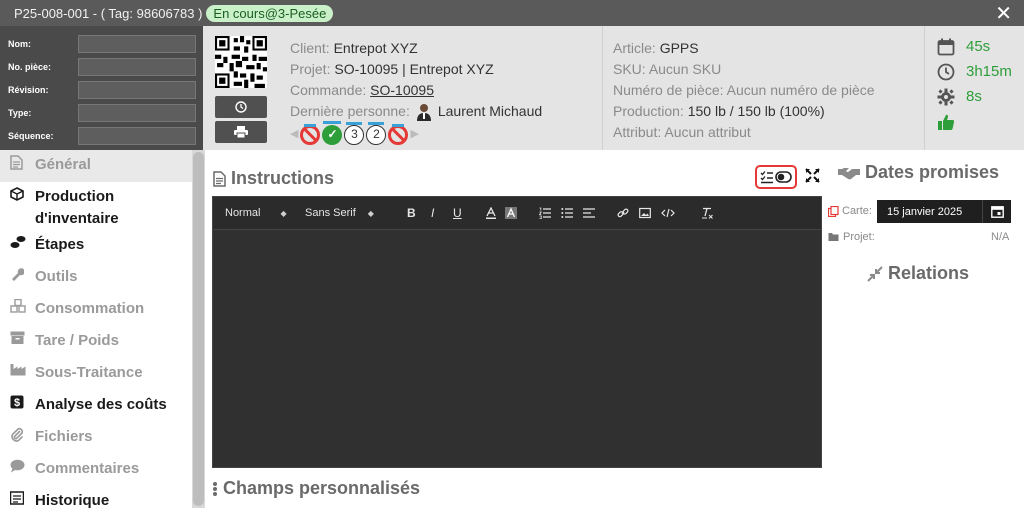 This screenshot has height=518, width=1024. What do you see at coordinates (22, 335) in the screenshot?
I see `archive-icon` at bounding box center [22, 335].